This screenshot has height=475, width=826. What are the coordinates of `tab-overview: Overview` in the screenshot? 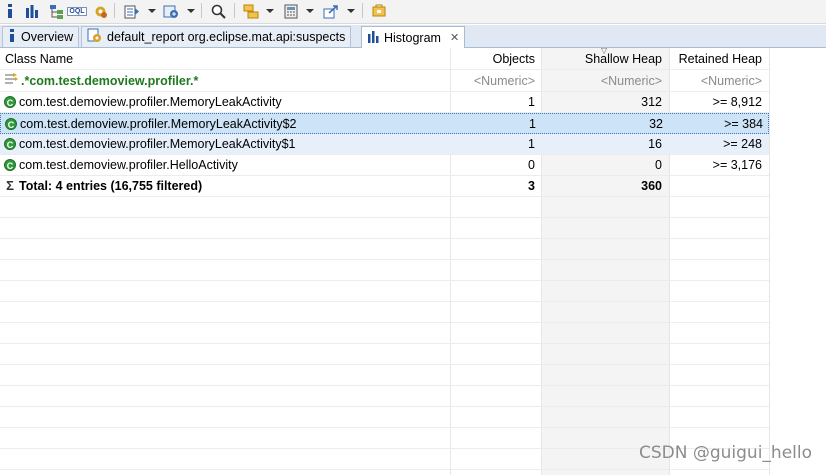 It's located at (41, 36).